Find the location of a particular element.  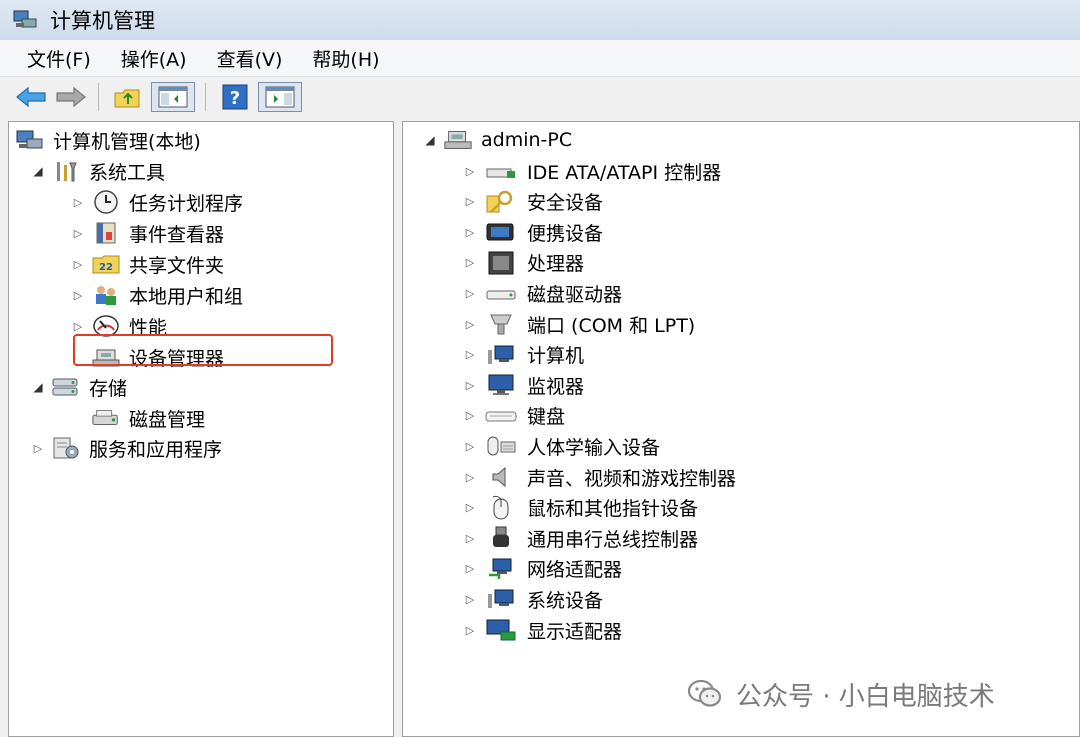

device-category-label: 监视器 is located at coordinates (556, 386).